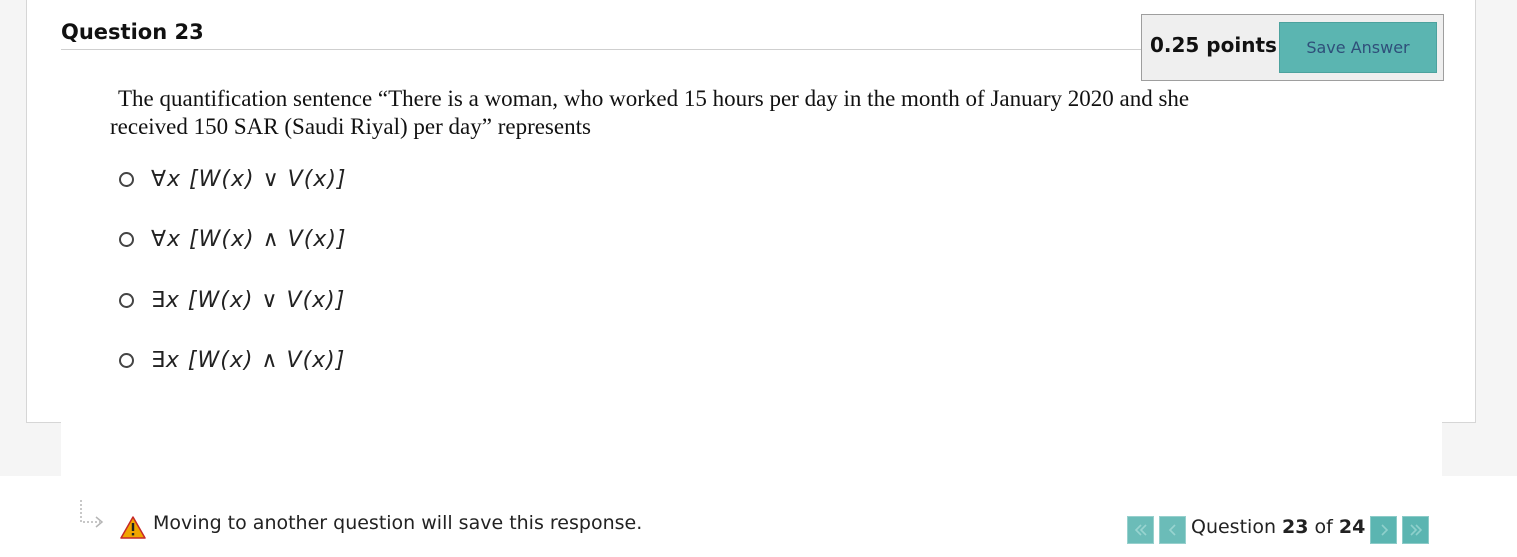 This screenshot has width=1517, height=557. I want to click on points-box: 0.25 points Save Answer, so click(1292, 47).